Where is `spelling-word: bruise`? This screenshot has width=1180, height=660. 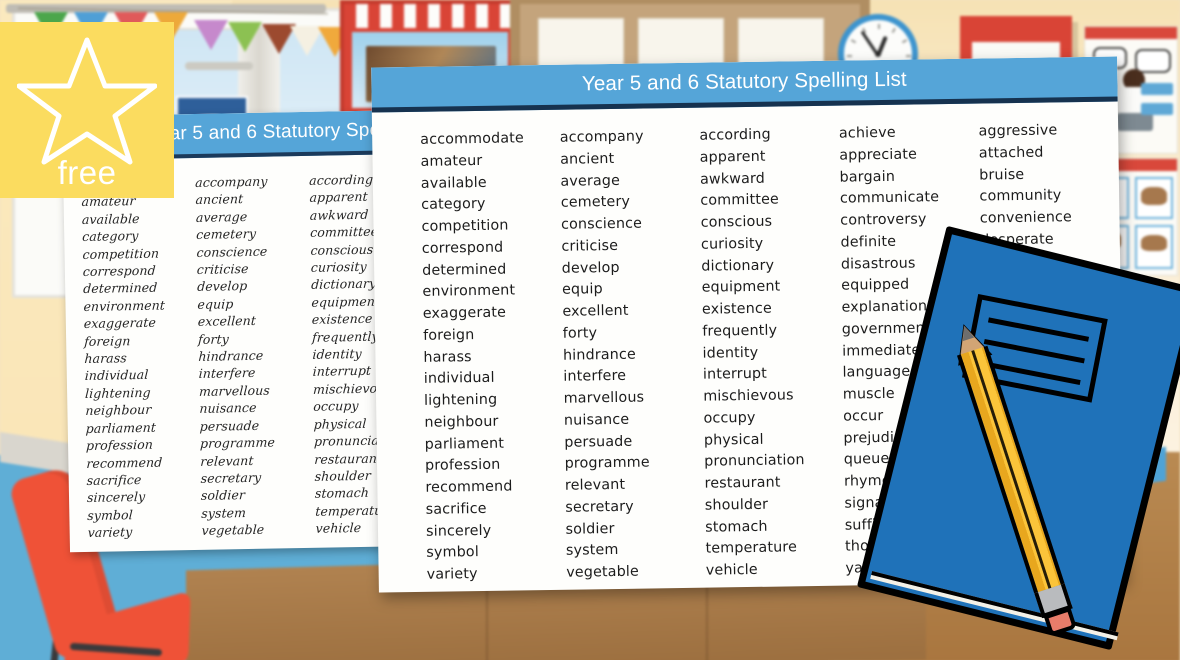
spelling-word: bruise is located at coordinates (1002, 175).